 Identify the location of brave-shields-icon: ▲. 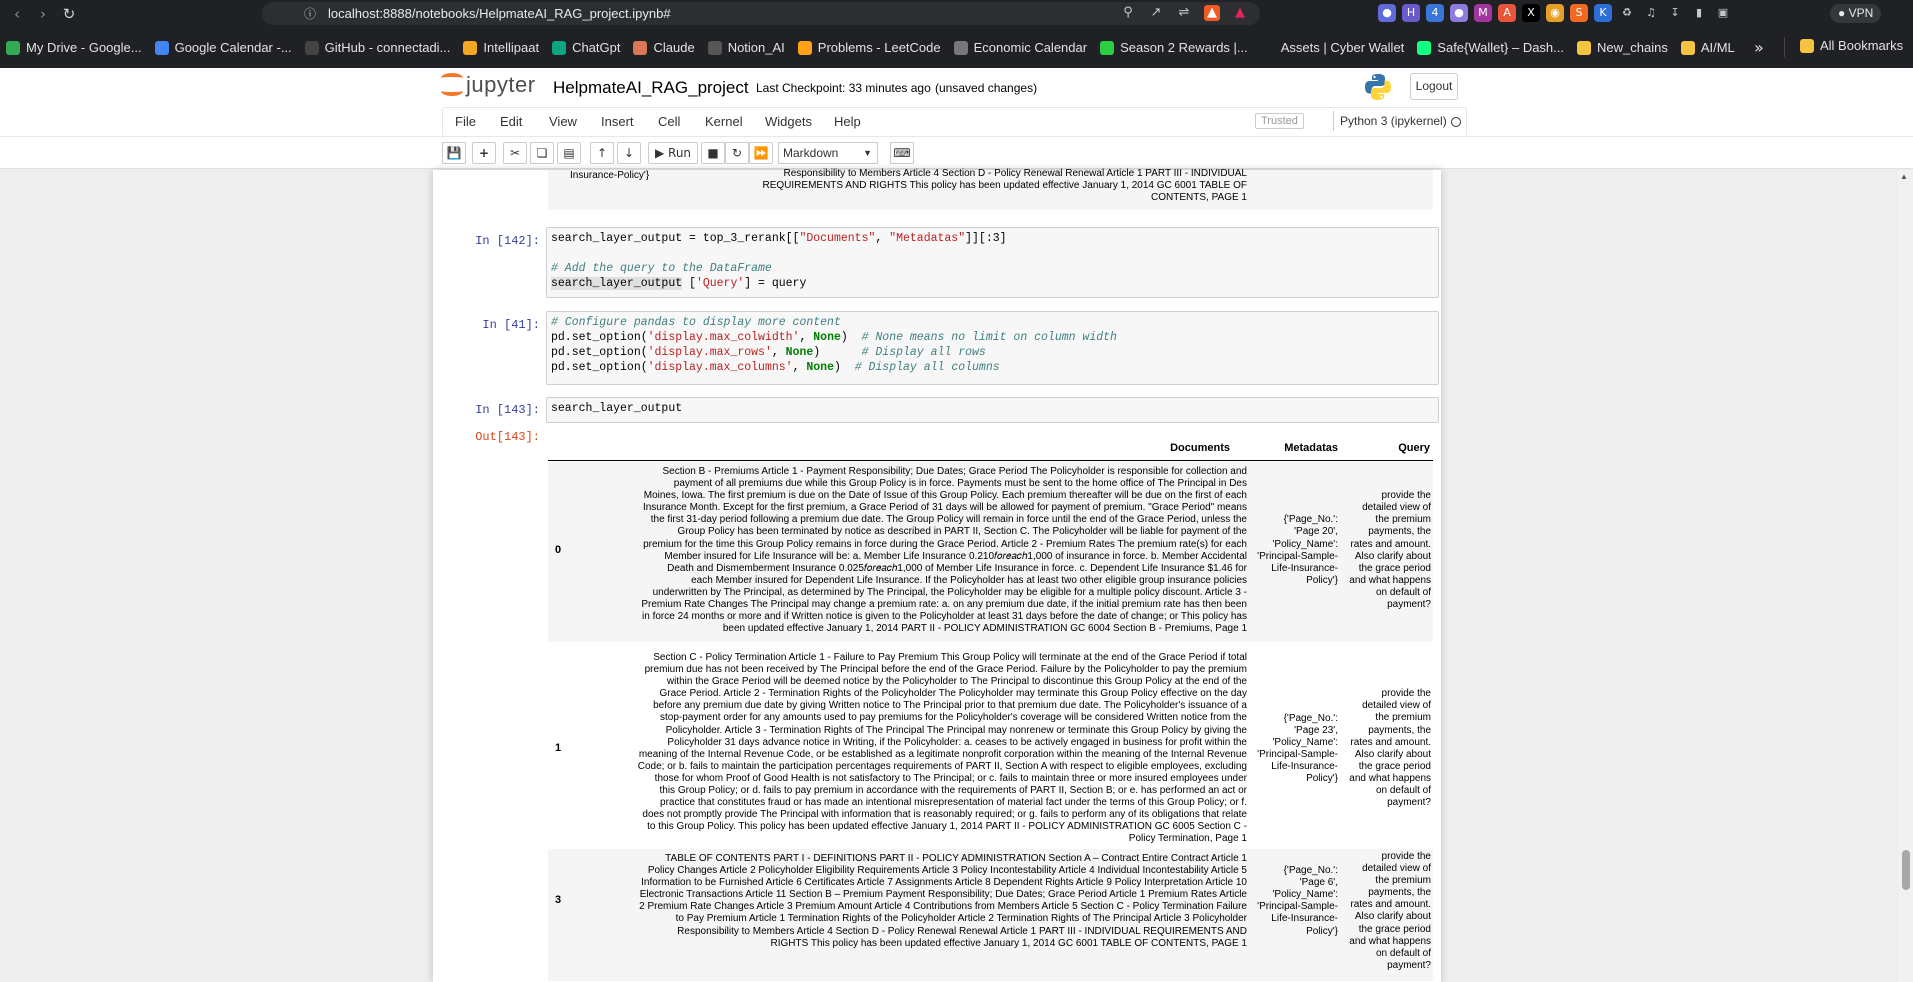
(1212, 13).